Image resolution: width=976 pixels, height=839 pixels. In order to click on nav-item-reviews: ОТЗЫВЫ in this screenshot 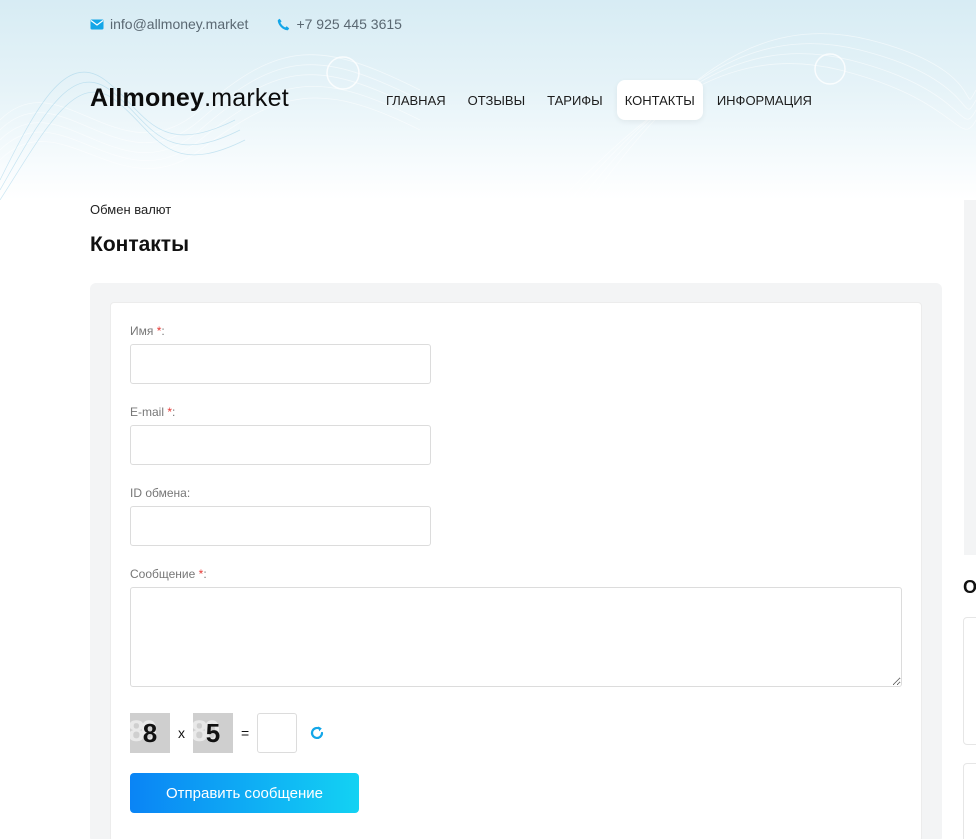, I will do `click(496, 100)`.